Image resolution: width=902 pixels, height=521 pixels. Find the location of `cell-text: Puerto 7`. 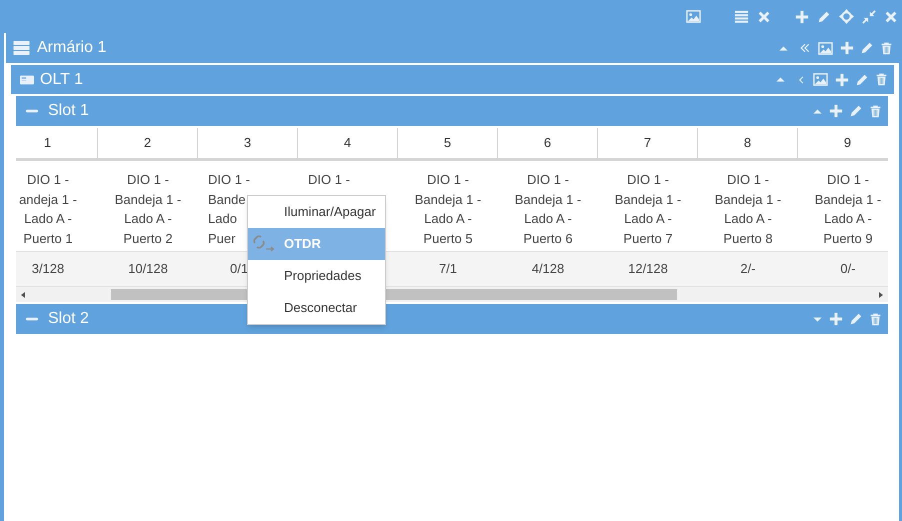

cell-text: Puerto 7 is located at coordinates (648, 239).